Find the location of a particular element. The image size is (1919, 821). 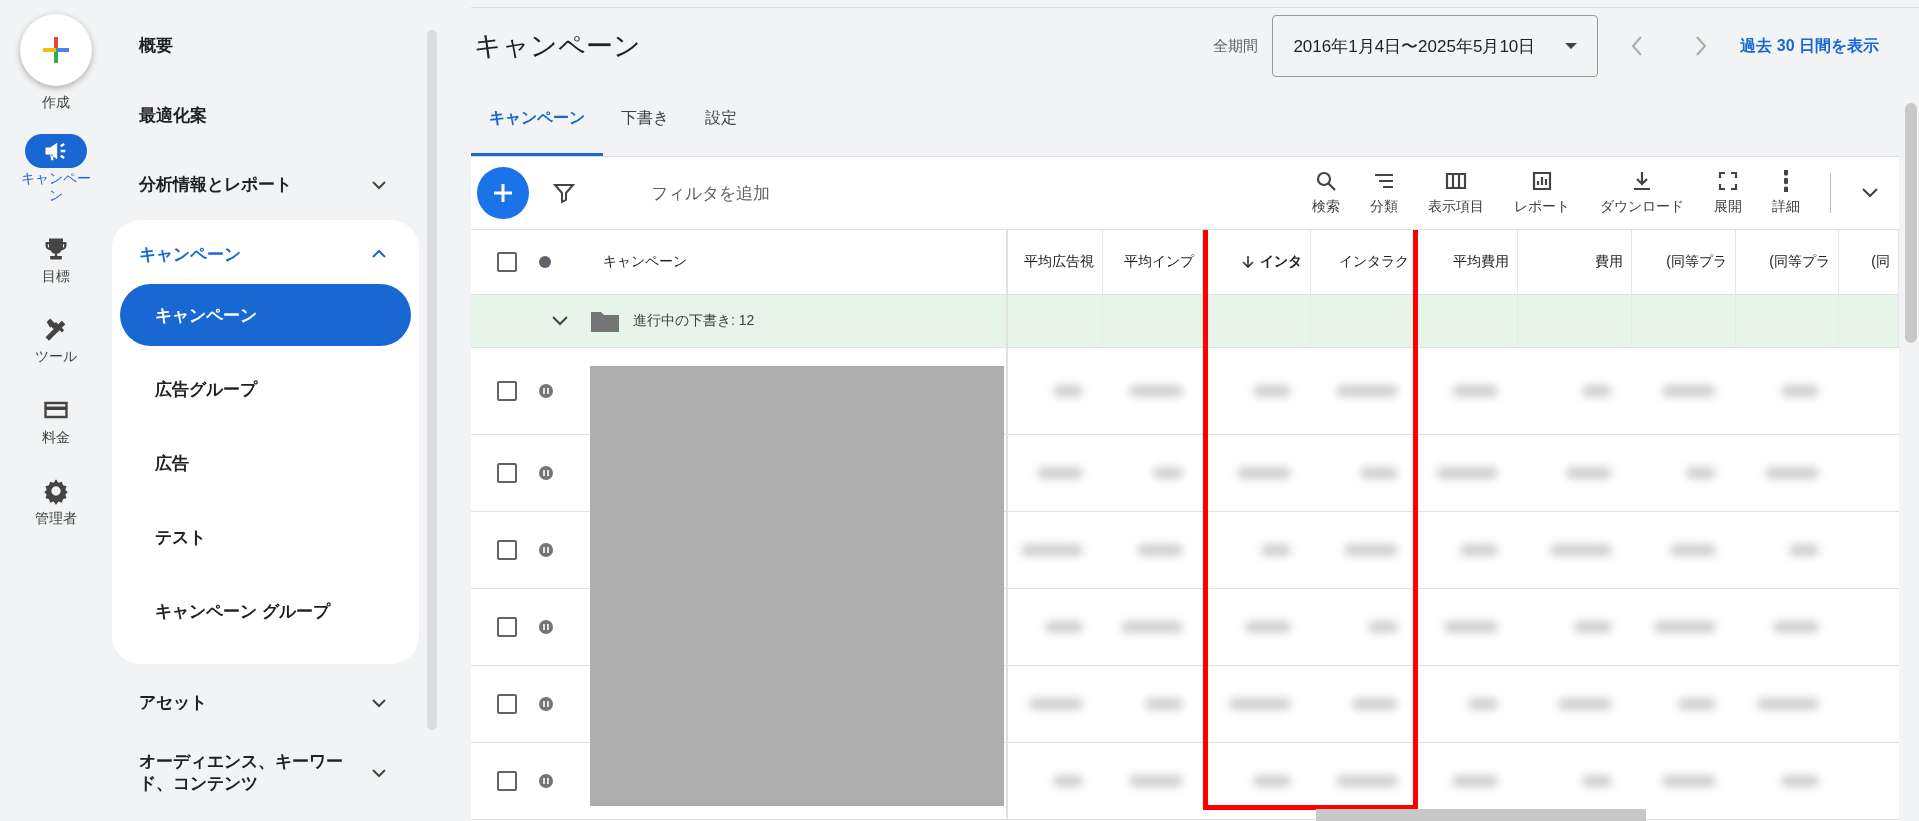

bar-chart-icon is located at coordinates (1542, 181).